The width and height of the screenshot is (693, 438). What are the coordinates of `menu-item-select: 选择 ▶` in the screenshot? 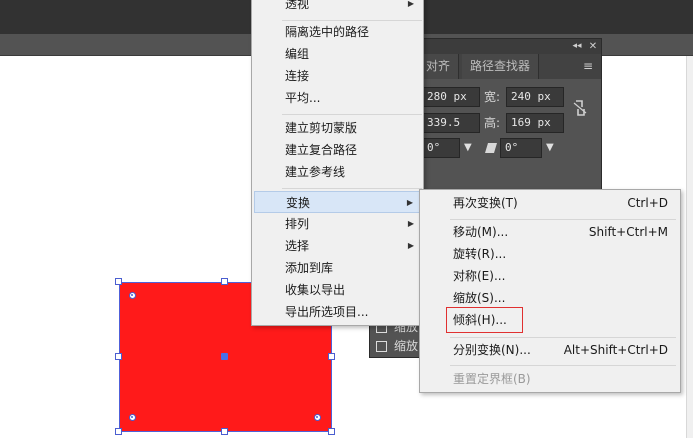 It's located at (338, 246).